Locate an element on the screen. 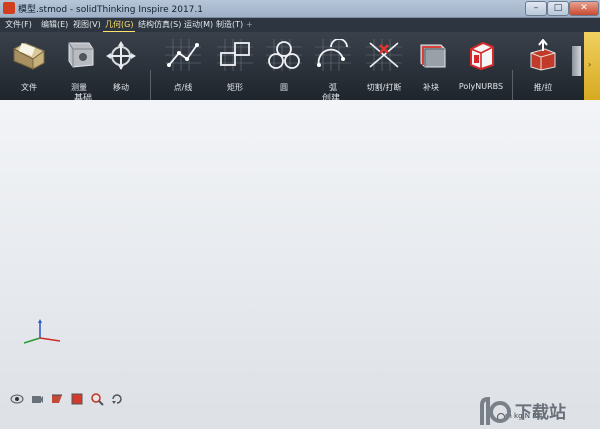 This screenshot has width=600, height=429. trim-icon is located at coordinates (384, 55).